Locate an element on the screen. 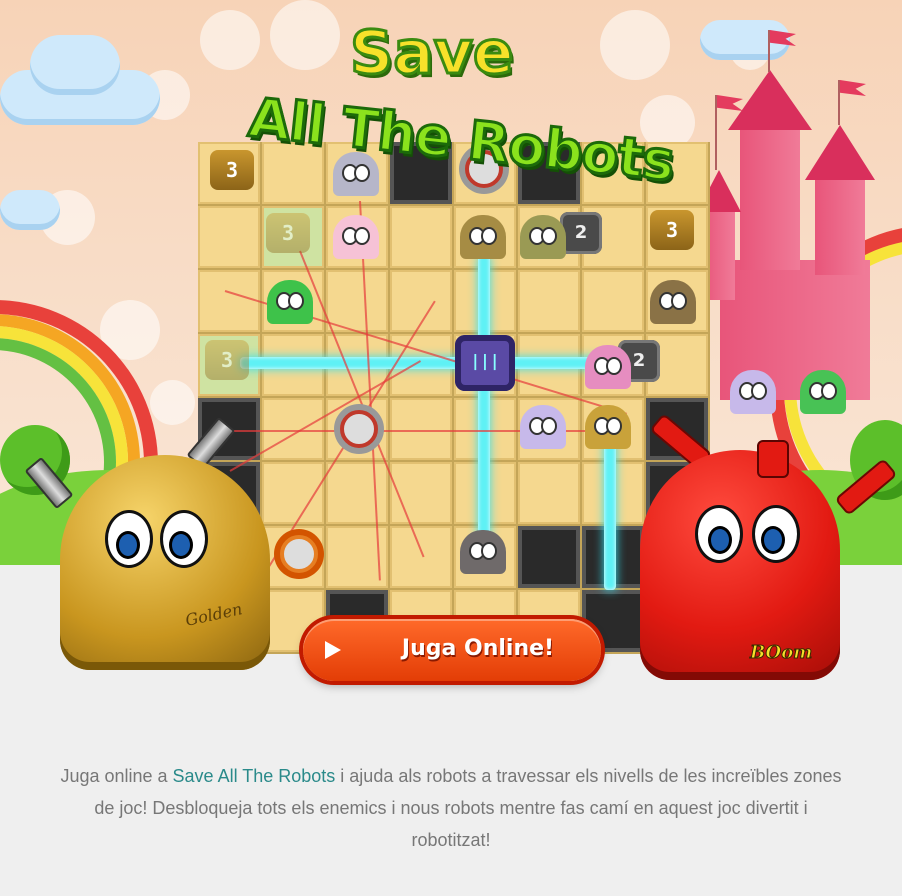  play-triangle is located at coordinates (333, 650).